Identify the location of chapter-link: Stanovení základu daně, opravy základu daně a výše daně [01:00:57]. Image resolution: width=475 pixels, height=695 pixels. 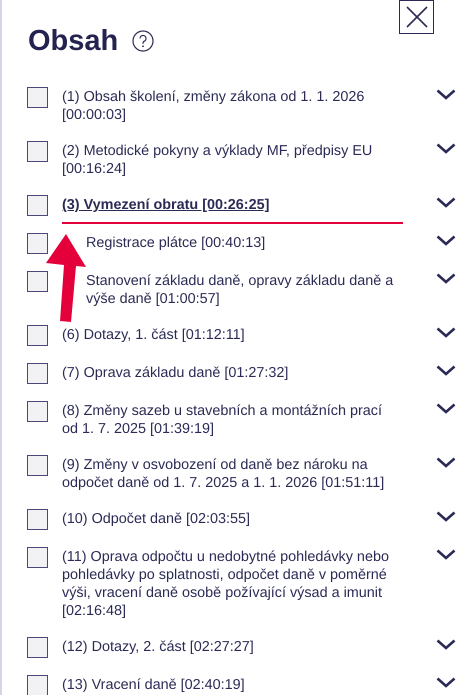
(241, 290).